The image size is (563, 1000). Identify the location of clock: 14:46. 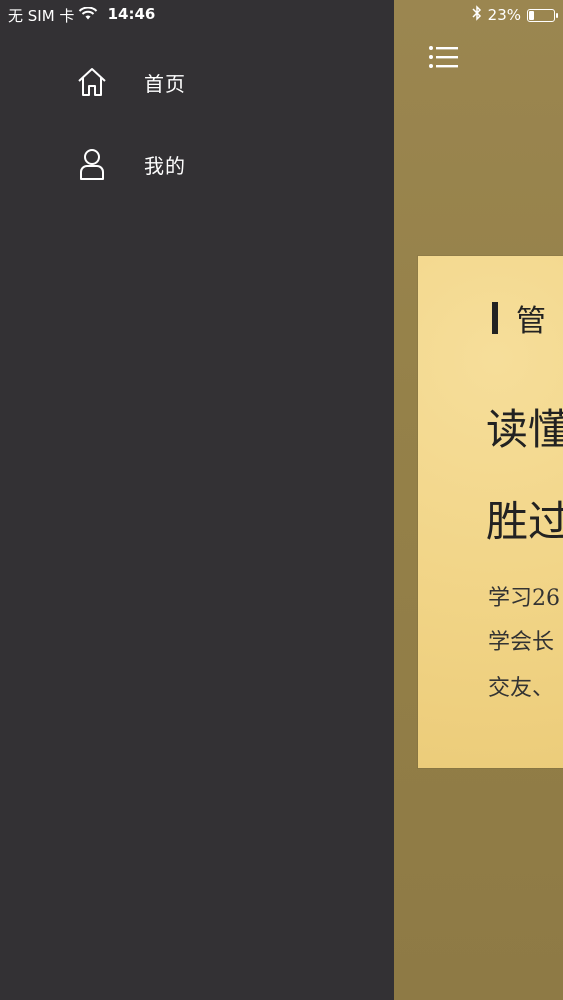
(131, 14).